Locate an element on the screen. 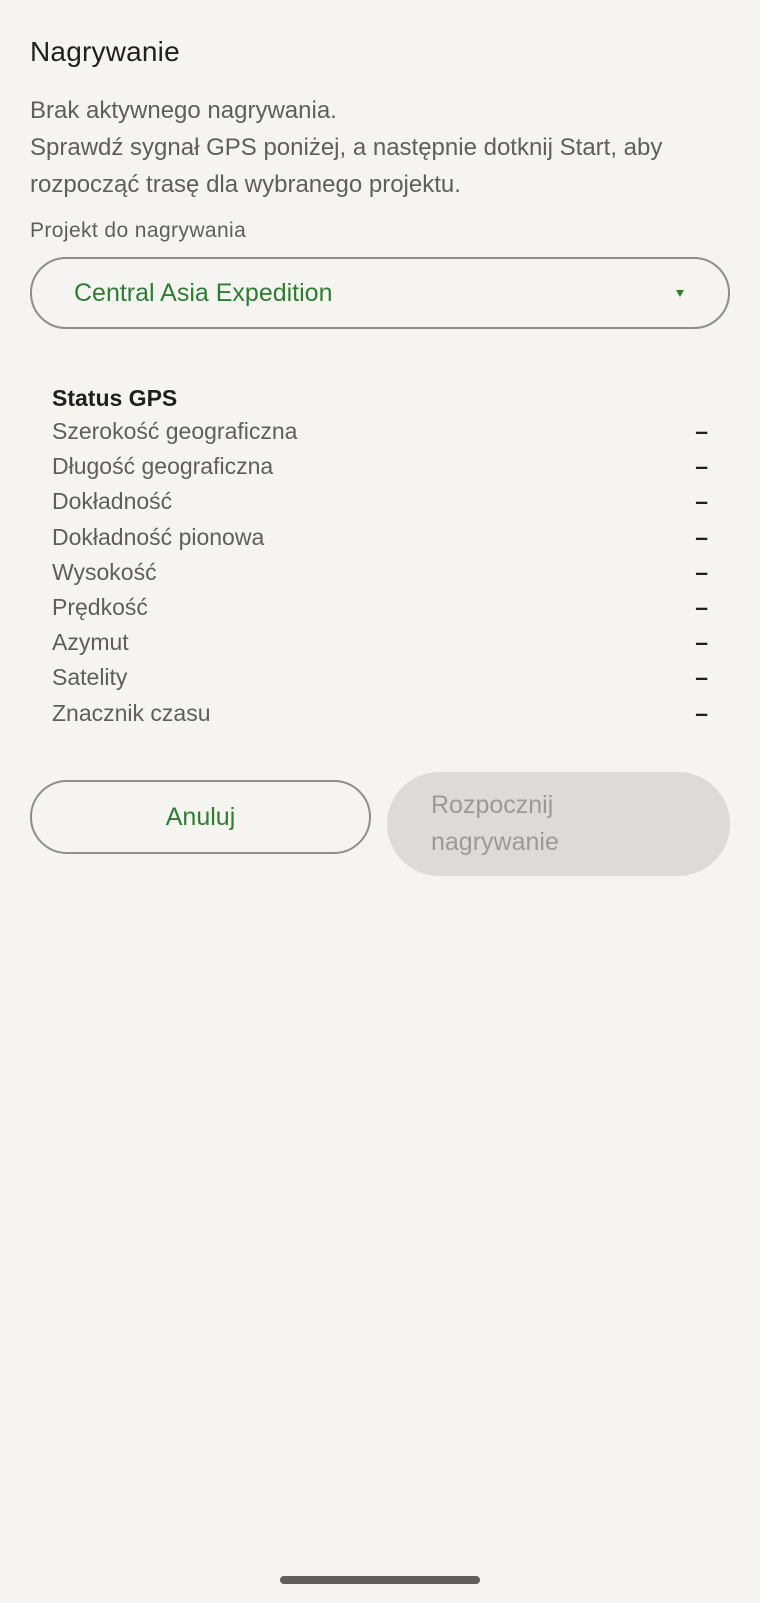 The width and height of the screenshot is (760, 1603). gps-row-speed: Prędkość – is located at coordinates (380, 607).